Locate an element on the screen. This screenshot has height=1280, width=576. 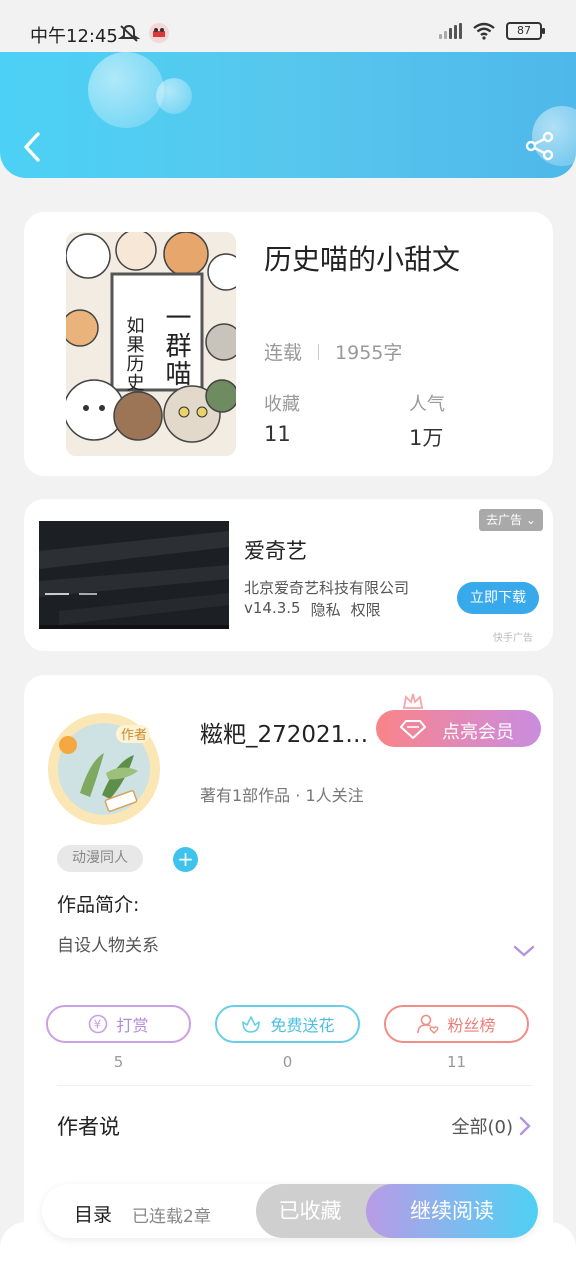
flower-icon is located at coordinates (251, 1024).